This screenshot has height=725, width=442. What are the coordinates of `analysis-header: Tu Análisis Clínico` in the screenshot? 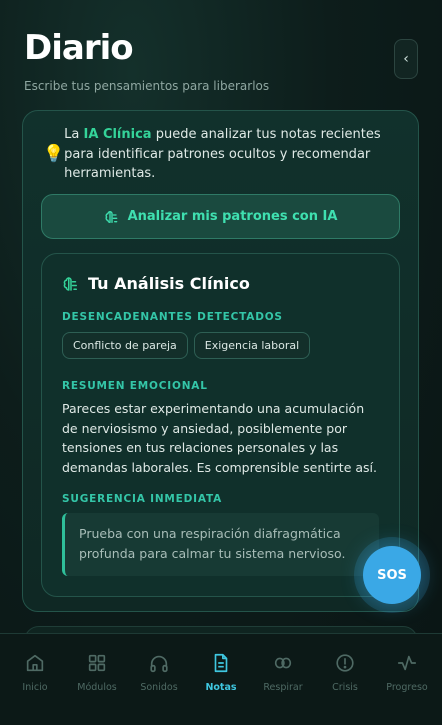 It's located at (156, 283).